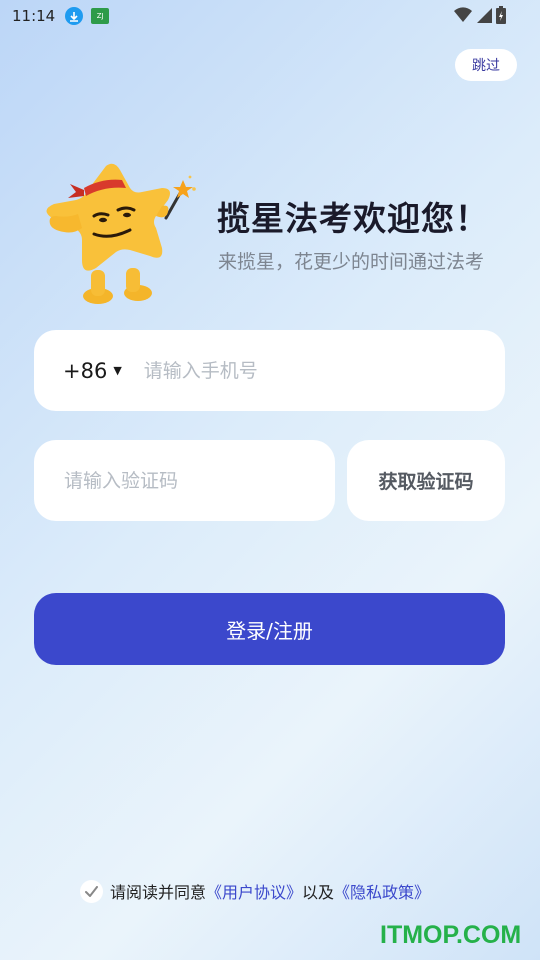 The height and width of the screenshot is (960, 540). Describe the element at coordinates (100, 16) in the screenshot. I see `app-notification-icon: ZJ` at that location.